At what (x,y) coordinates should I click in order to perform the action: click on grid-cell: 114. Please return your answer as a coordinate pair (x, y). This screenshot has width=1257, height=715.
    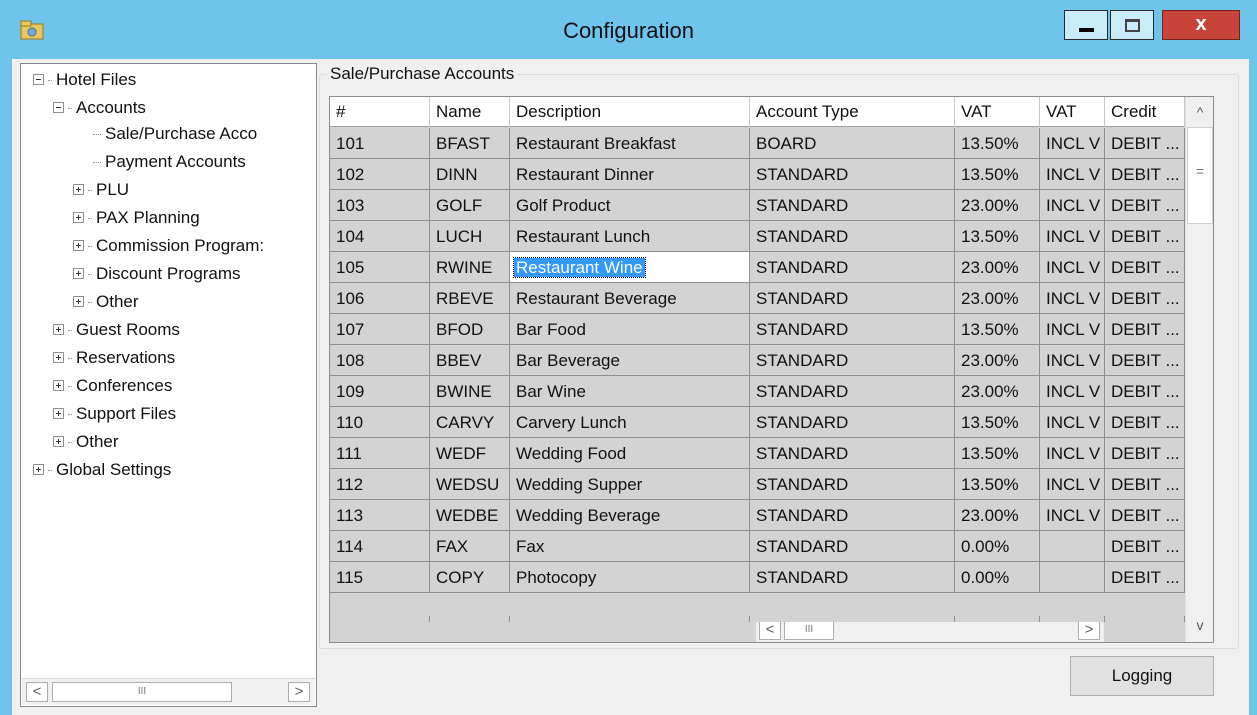
    Looking at the image, I should click on (380, 546).